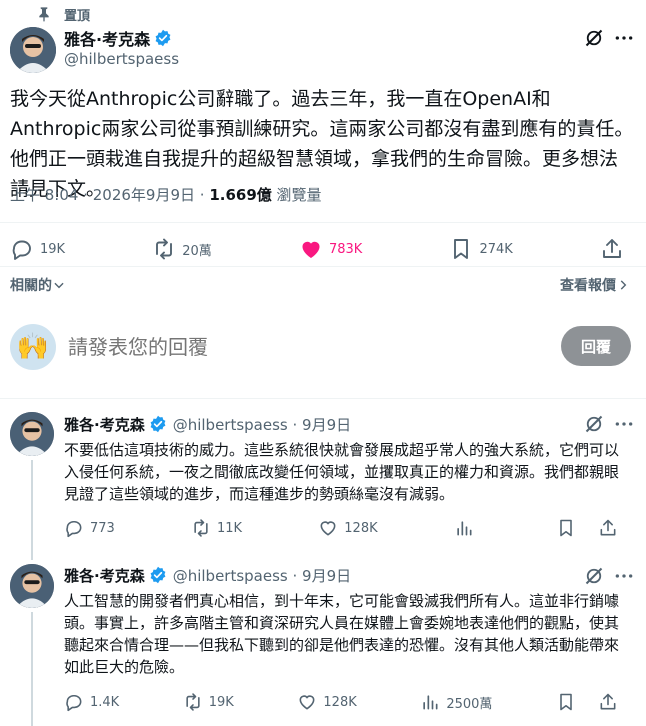 Image resolution: width=646 pixels, height=726 pixels. Describe the element at coordinates (102, 528) in the screenshot. I see `reply-count: 773` at that location.